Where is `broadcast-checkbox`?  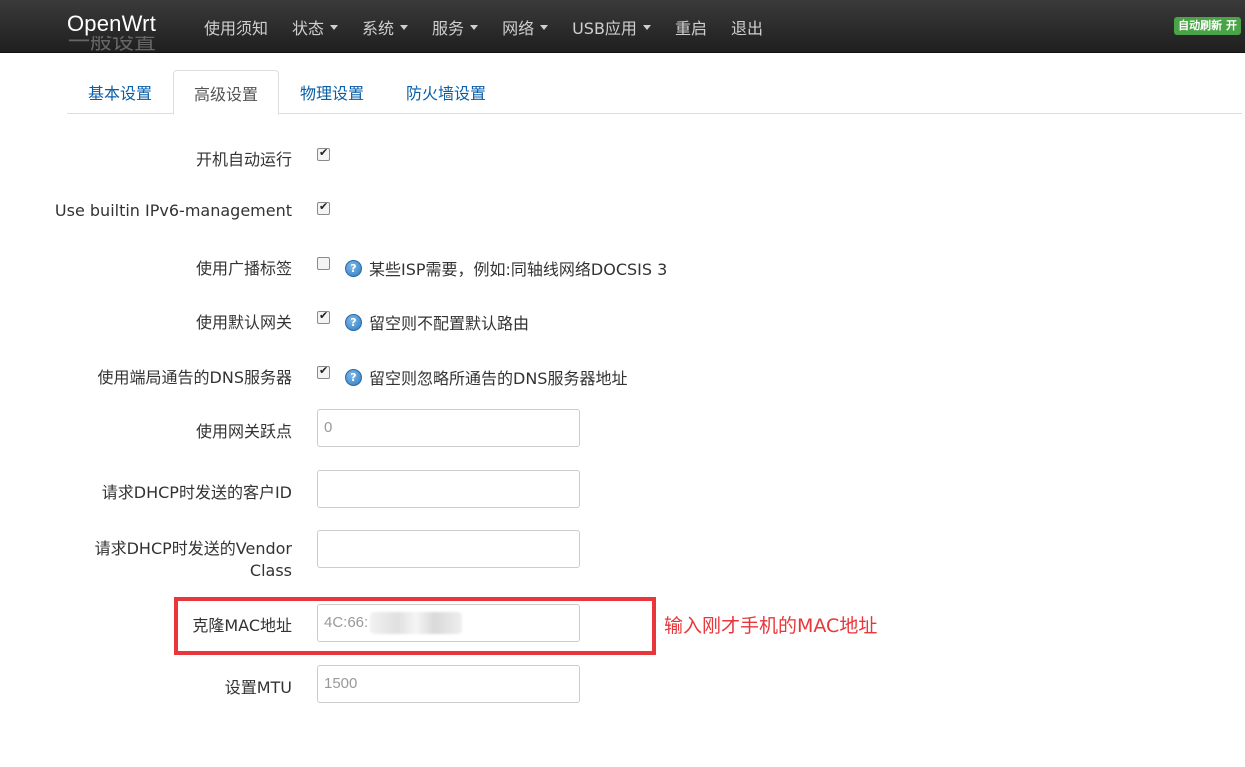
broadcast-checkbox is located at coordinates (323, 263).